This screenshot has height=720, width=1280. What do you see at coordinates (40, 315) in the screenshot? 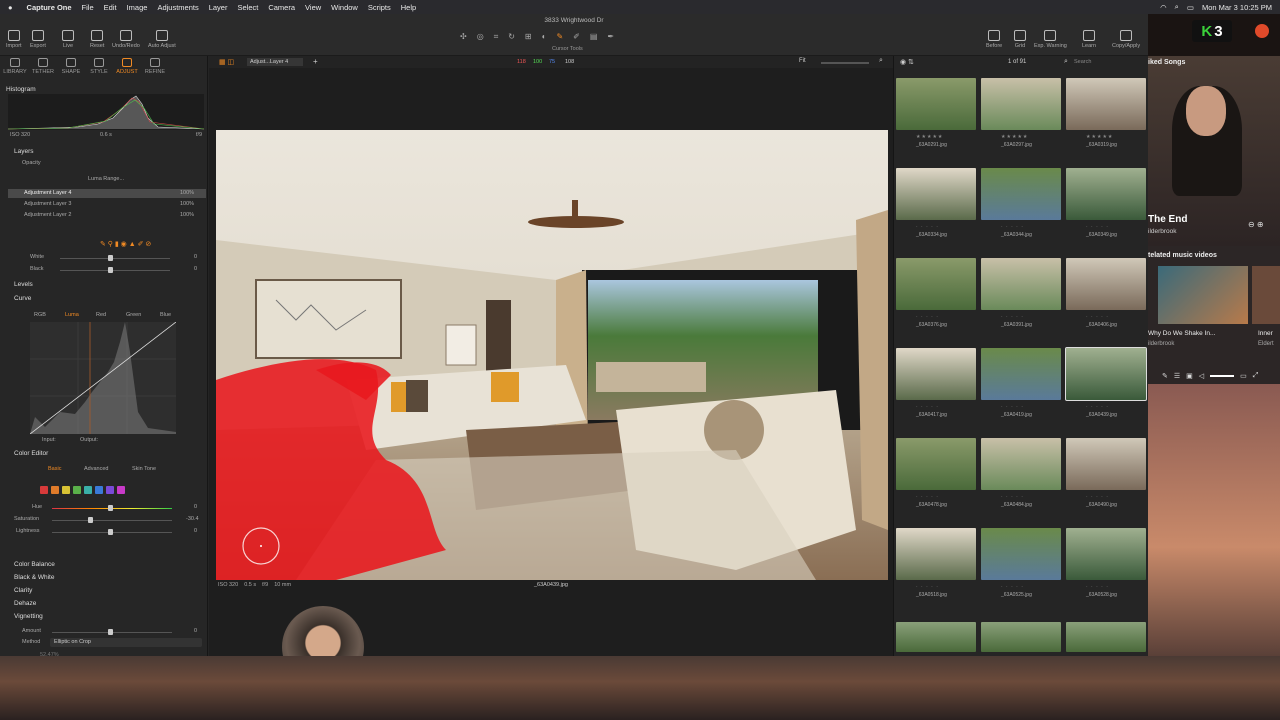
I see `curve-tab-rgb: RGB` at bounding box center [40, 315].